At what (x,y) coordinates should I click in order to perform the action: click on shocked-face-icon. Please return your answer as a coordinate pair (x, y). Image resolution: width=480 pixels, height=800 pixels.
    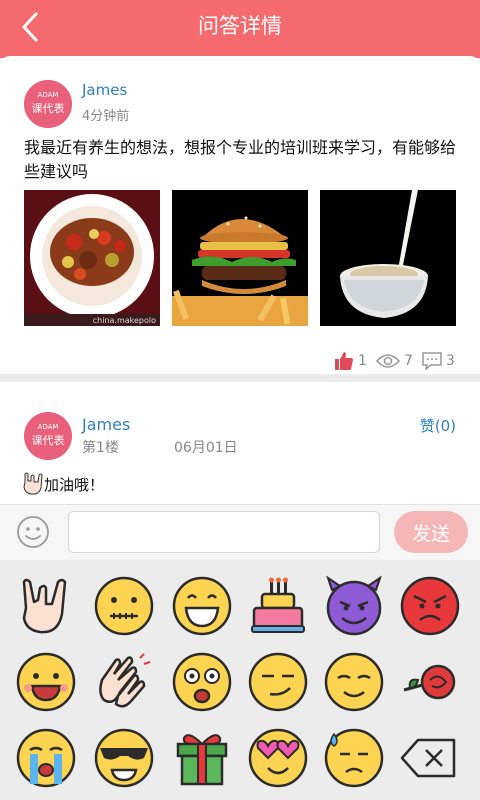
    Looking at the image, I should click on (202, 682).